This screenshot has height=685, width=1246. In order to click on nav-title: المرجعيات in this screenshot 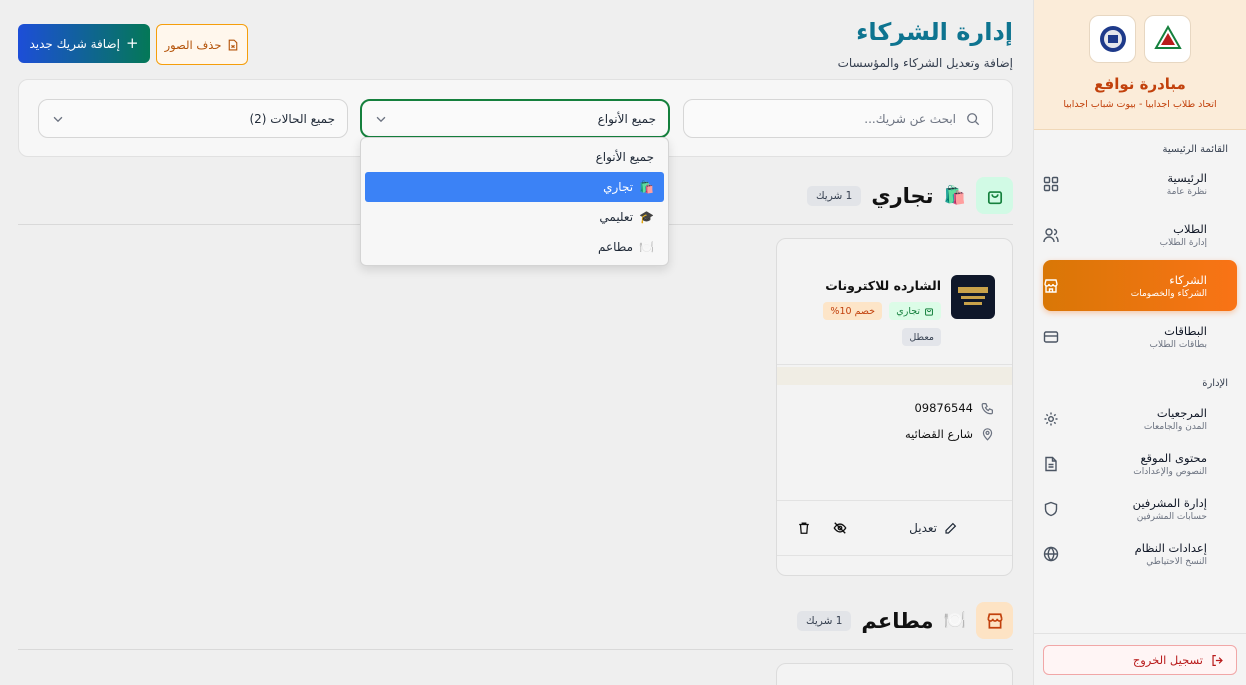, I will do `click(1181, 412)`.